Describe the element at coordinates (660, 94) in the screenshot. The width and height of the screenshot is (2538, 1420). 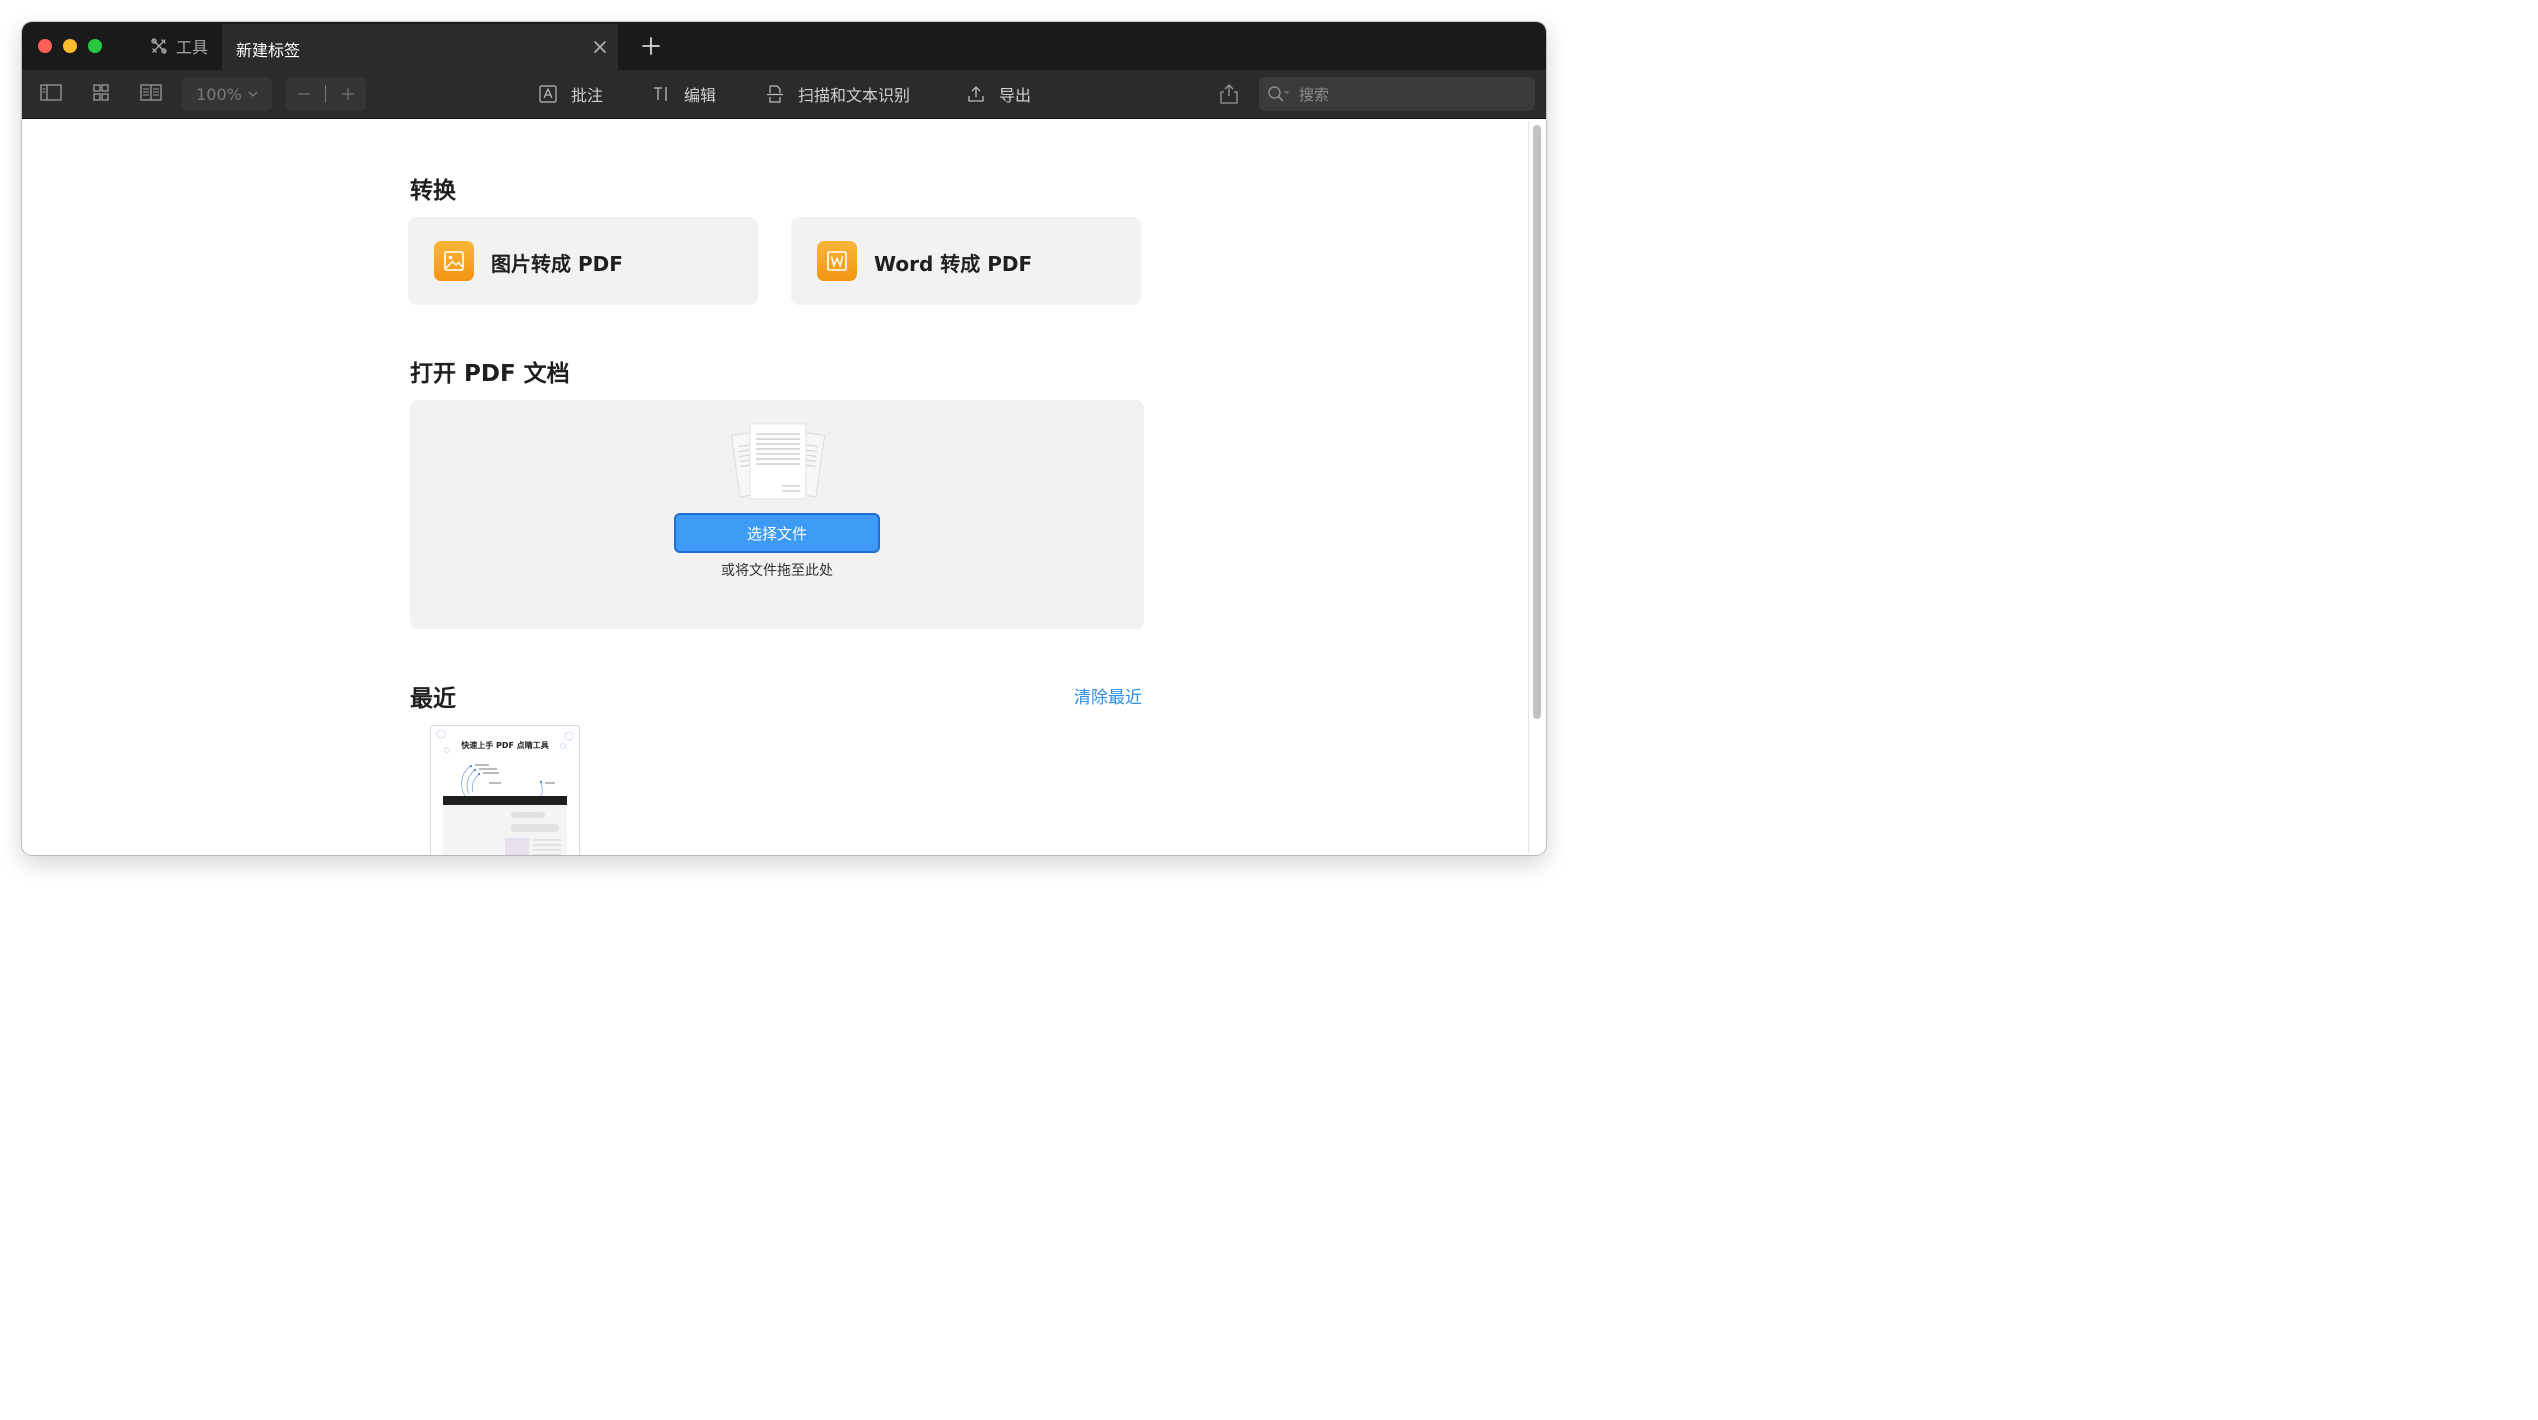
I see `text-edit-icon` at that location.